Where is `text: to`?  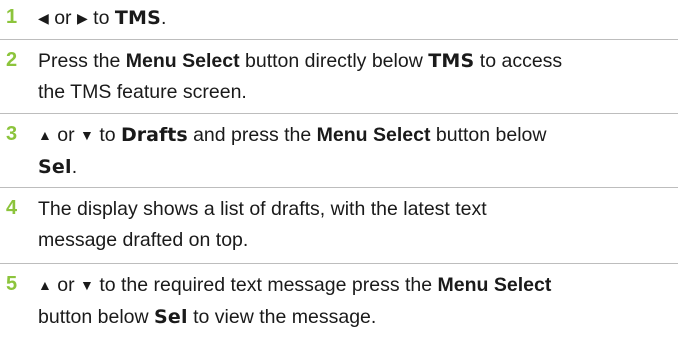
text: to is located at coordinates (107, 135).